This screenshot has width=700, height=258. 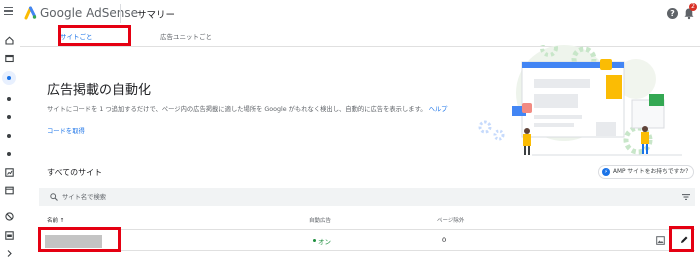 What do you see at coordinates (660, 240) in the screenshot?
I see `image-icon` at bounding box center [660, 240].